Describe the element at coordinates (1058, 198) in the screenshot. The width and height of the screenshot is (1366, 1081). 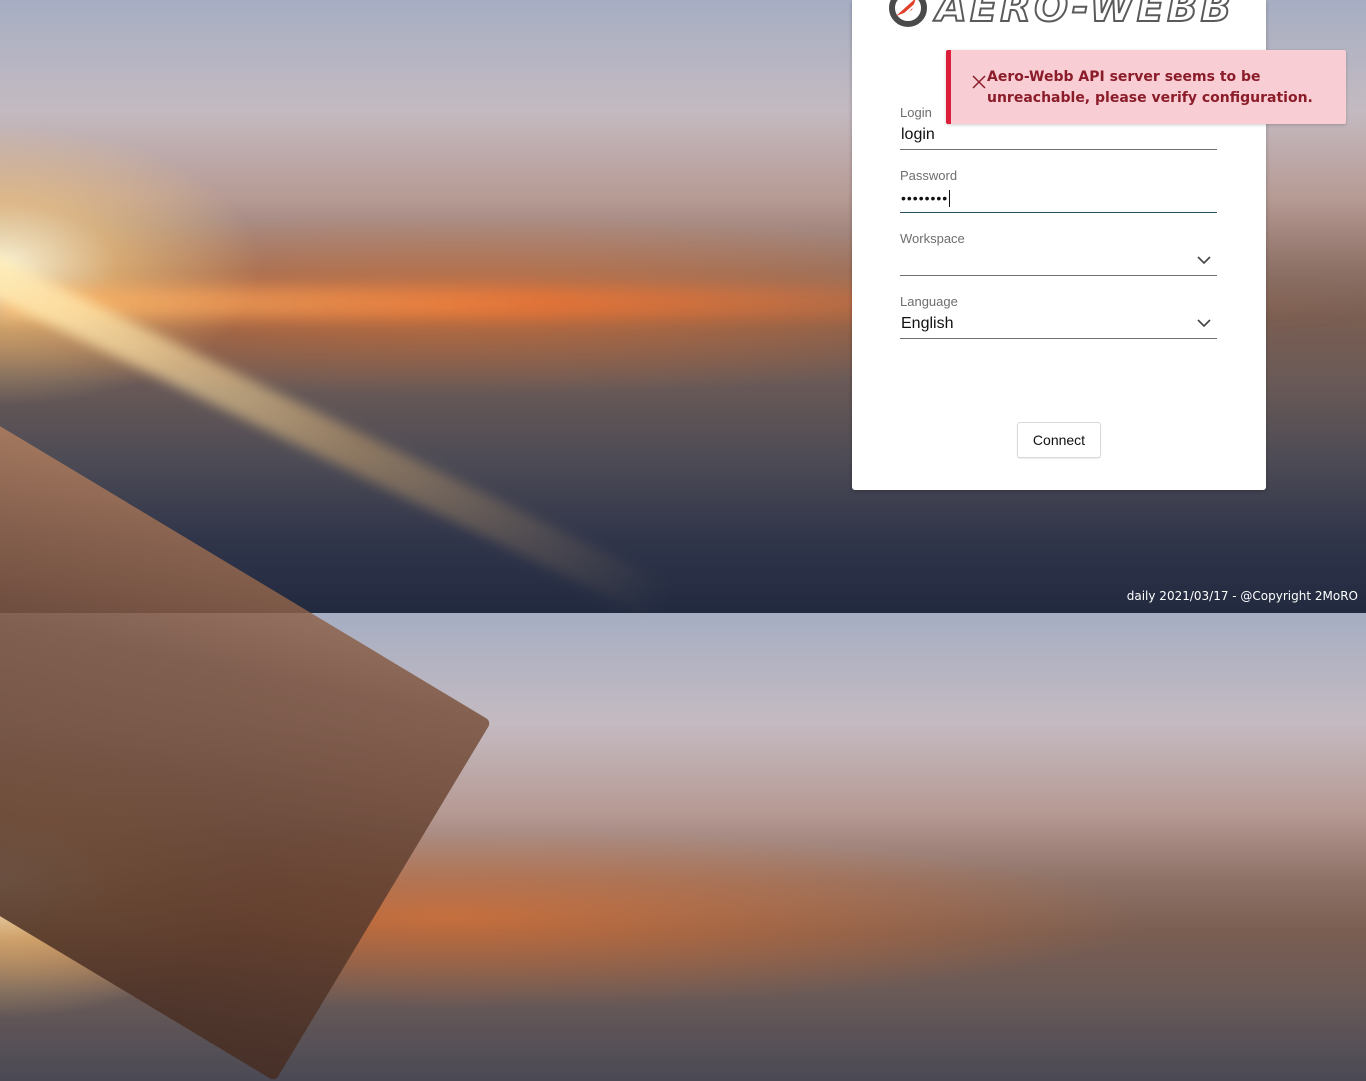
I see `password-input: ••••••••` at that location.